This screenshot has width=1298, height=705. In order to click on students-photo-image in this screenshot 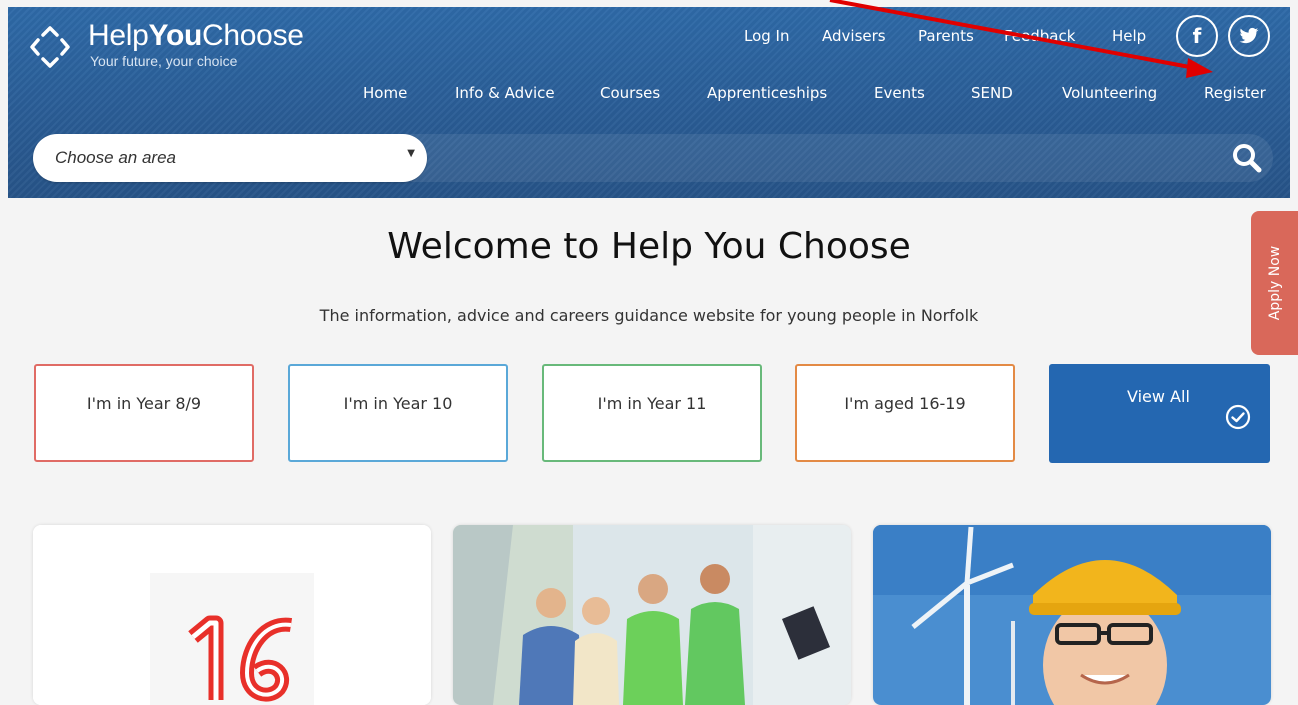, I will do `click(652, 615)`.